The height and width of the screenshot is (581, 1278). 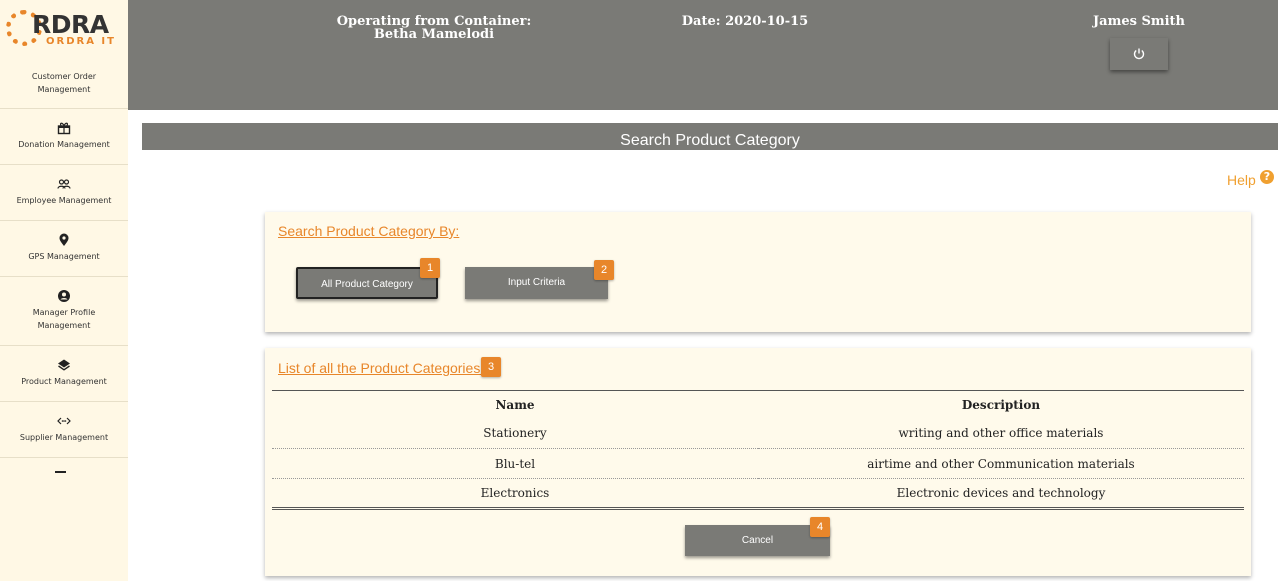 I want to click on location-pin-icon, so click(x=64, y=239).